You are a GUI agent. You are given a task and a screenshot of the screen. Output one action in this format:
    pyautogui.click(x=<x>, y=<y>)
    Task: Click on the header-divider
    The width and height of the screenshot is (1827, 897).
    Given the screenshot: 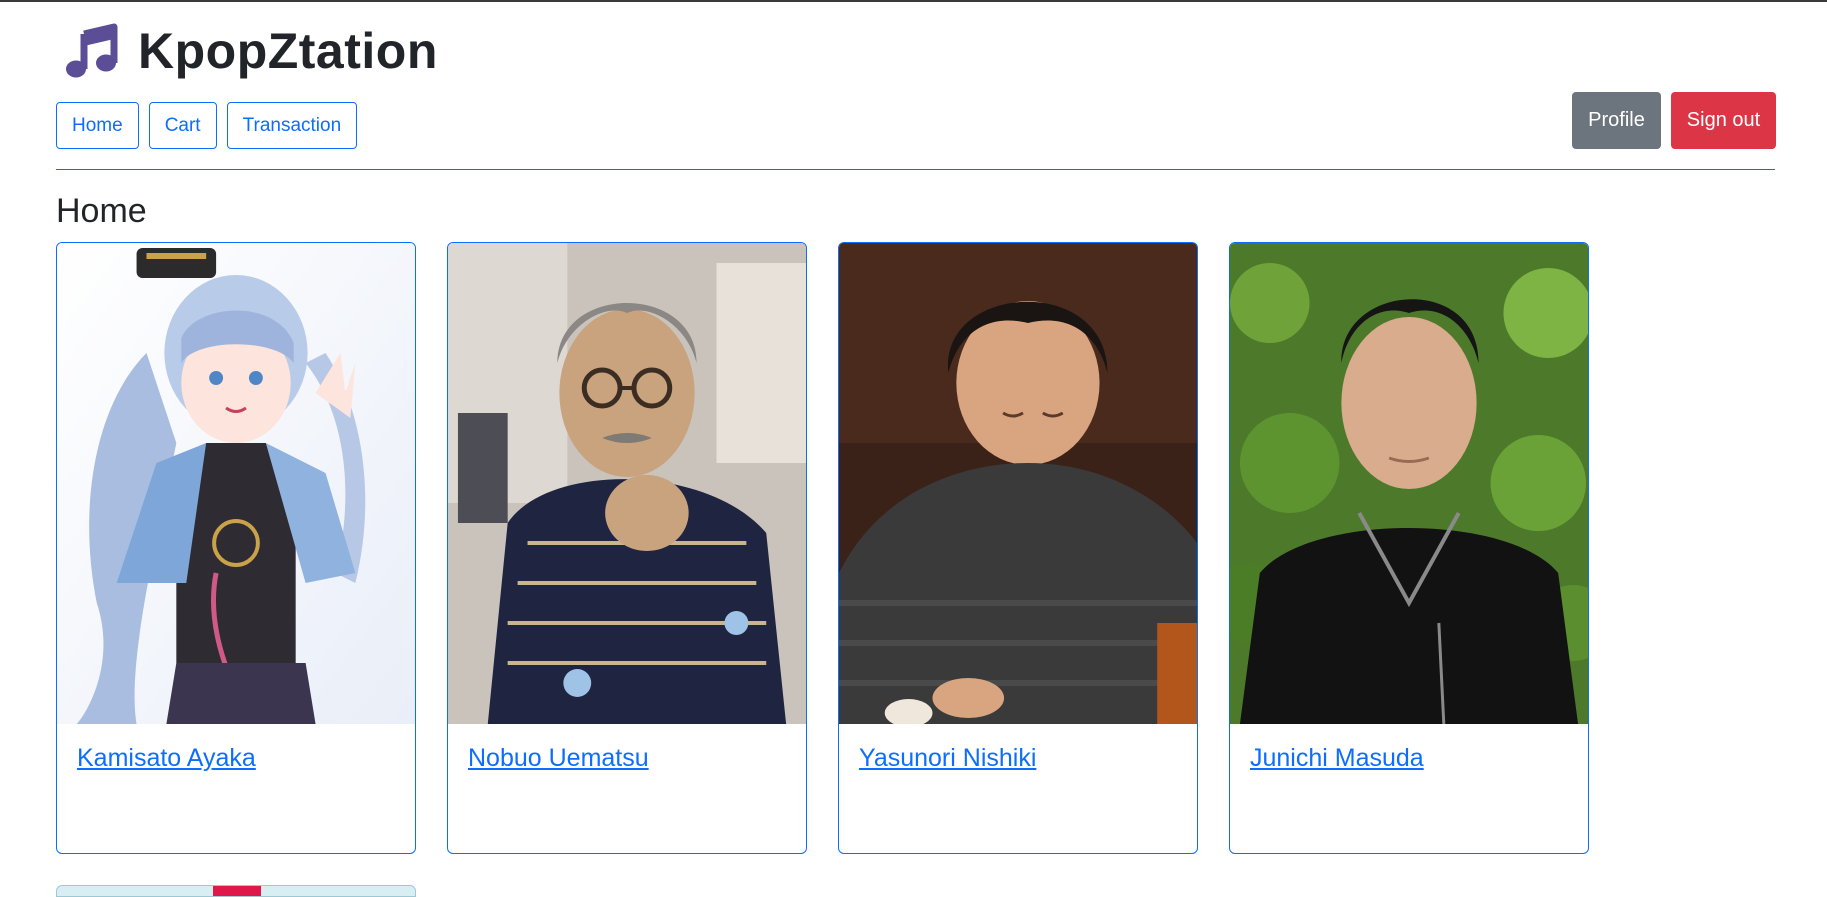 What is the action you would take?
    pyautogui.click(x=915, y=169)
    